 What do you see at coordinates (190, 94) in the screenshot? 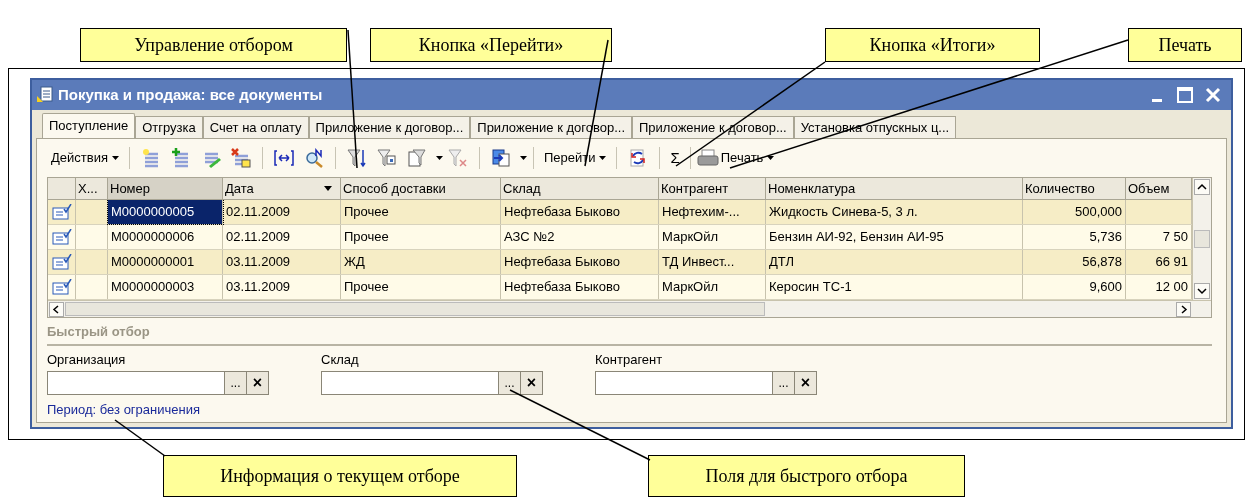
I see `window-title: Покупка и продажа: все документы` at bounding box center [190, 94].